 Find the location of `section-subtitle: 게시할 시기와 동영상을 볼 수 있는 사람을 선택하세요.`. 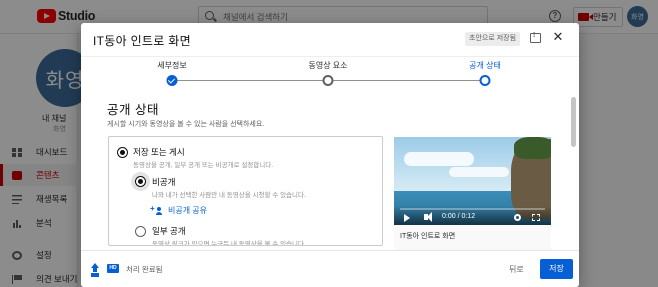

section-subtitle: 게시할 시기와 동영상을 볼 수 있는 사람을 선택하세요. is located at coordinates (186, 124).